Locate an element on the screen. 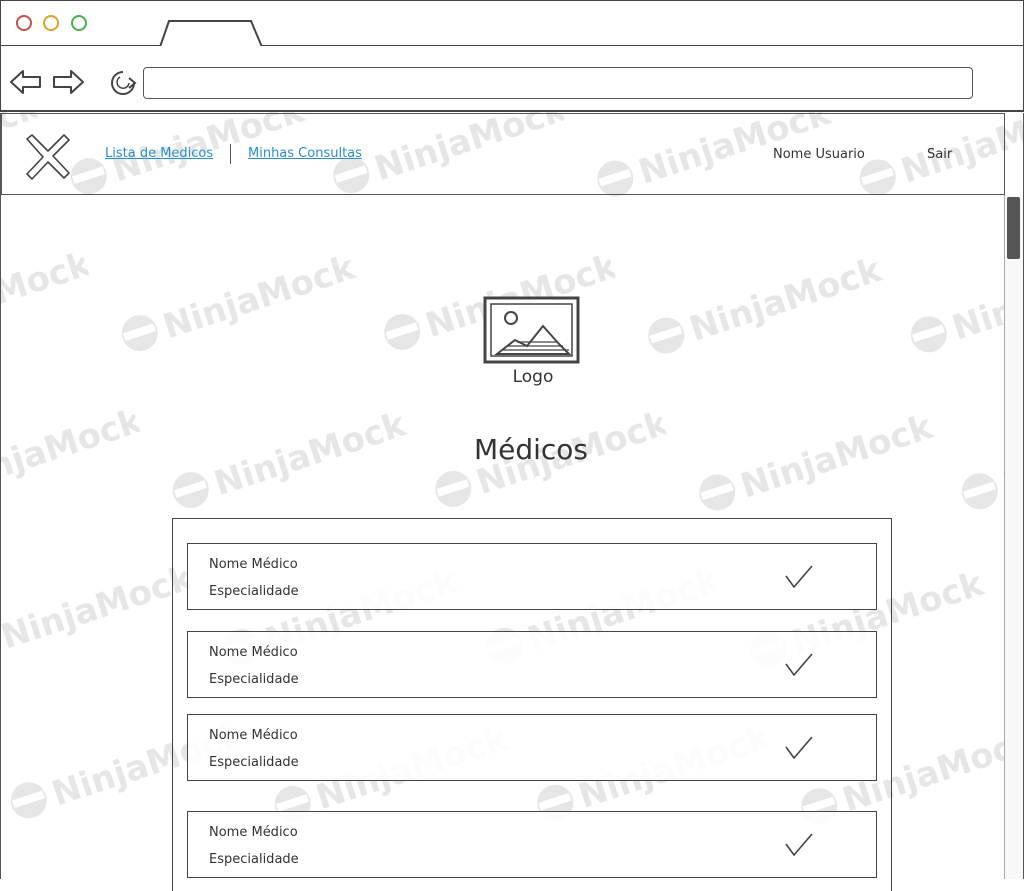  scrollbar-thumb is located at coordinates (1013, 228).